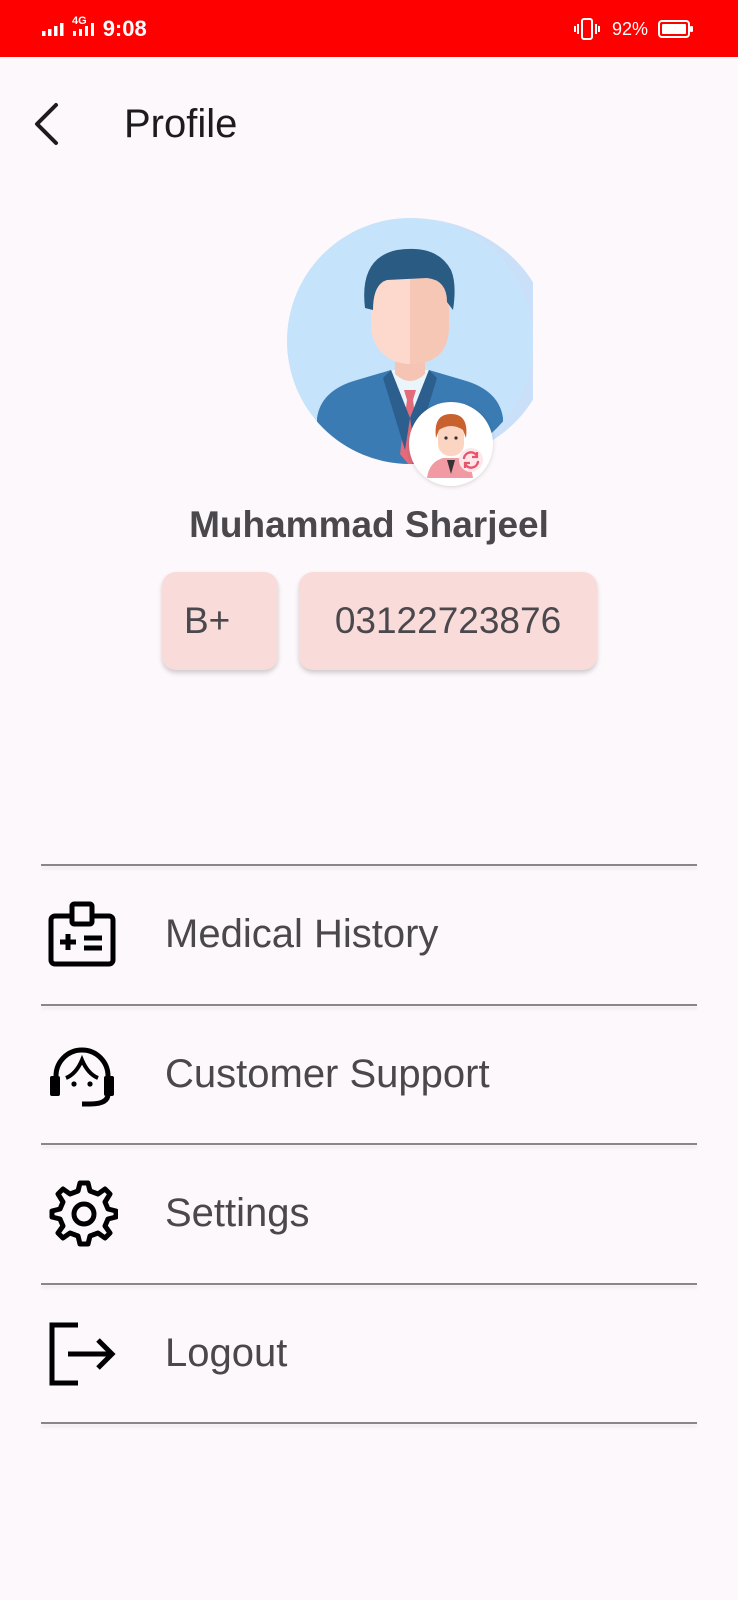 Image resolution: width=738 pixels, height=1600 pixels. What do you see at coordinates (369, 1353) in the screenshot?
I see `menu-item-logout: Logout` at bounding box center [369, 1353].